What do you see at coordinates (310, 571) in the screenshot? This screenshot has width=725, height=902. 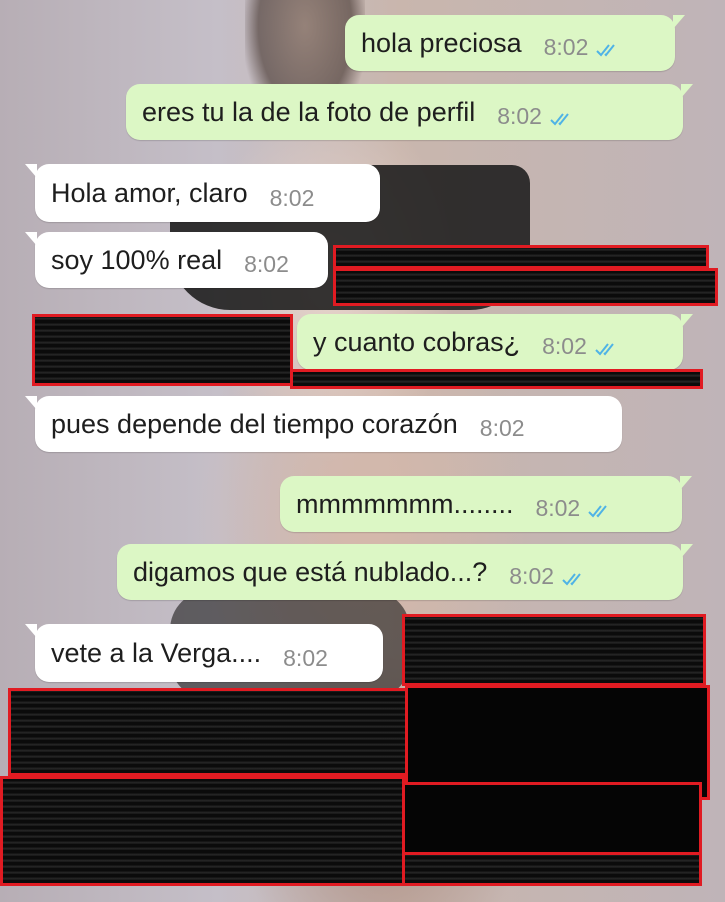 I see `message-text: digamos que está nublado...?` at bounding box center [310, 571].